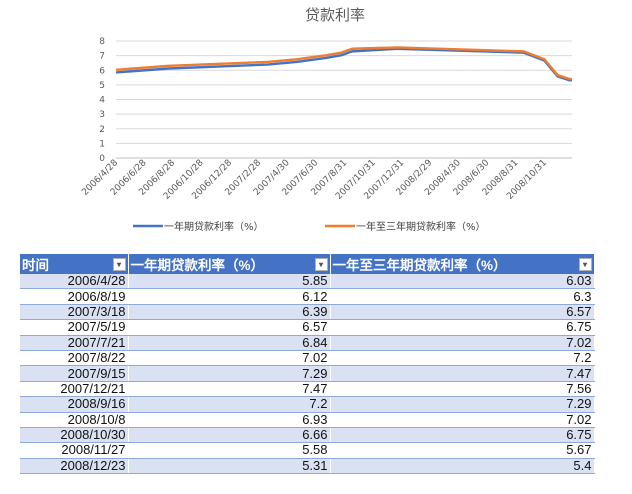 The image size is (632, 494). What do you see at coordinates (102, 115) in the screenshot?
I see `y-tick-label: 3` at bounding box center [102, 115].